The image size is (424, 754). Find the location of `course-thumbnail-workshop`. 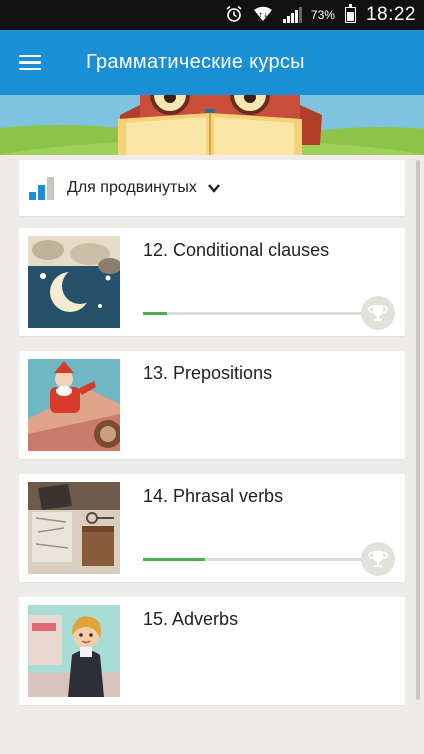

course-thumbnail-workshop is located at coordinates (74, 528).